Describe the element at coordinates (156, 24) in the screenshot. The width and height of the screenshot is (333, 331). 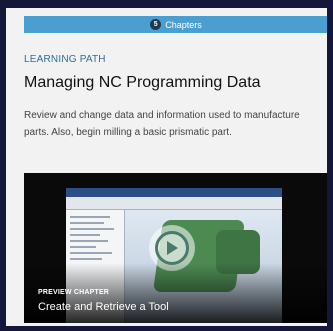
I see `chapters-count-badge: 5` at that location.